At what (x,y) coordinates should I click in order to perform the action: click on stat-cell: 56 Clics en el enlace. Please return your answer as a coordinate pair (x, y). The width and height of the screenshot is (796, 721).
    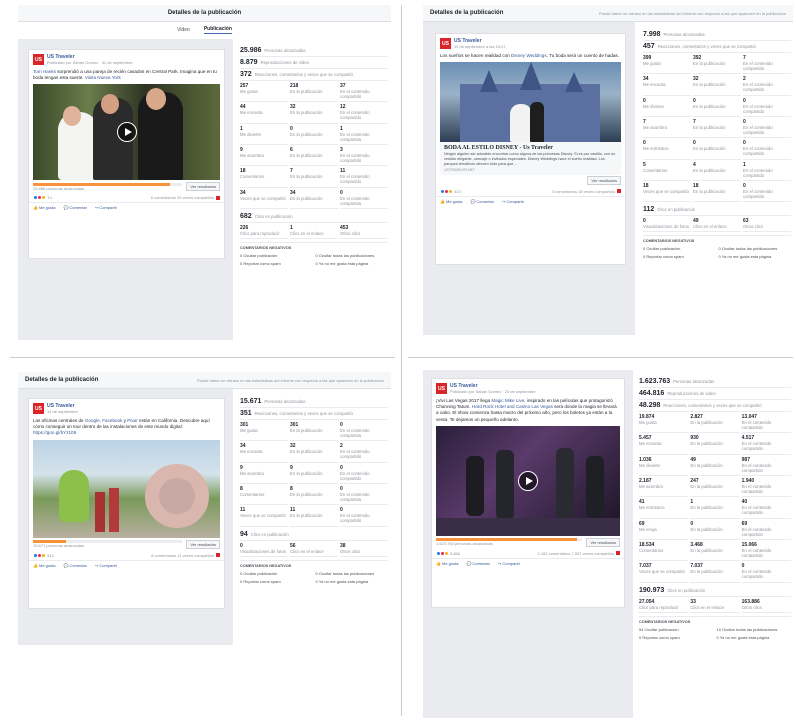
    Looking at the image, I should click on (314, 549).